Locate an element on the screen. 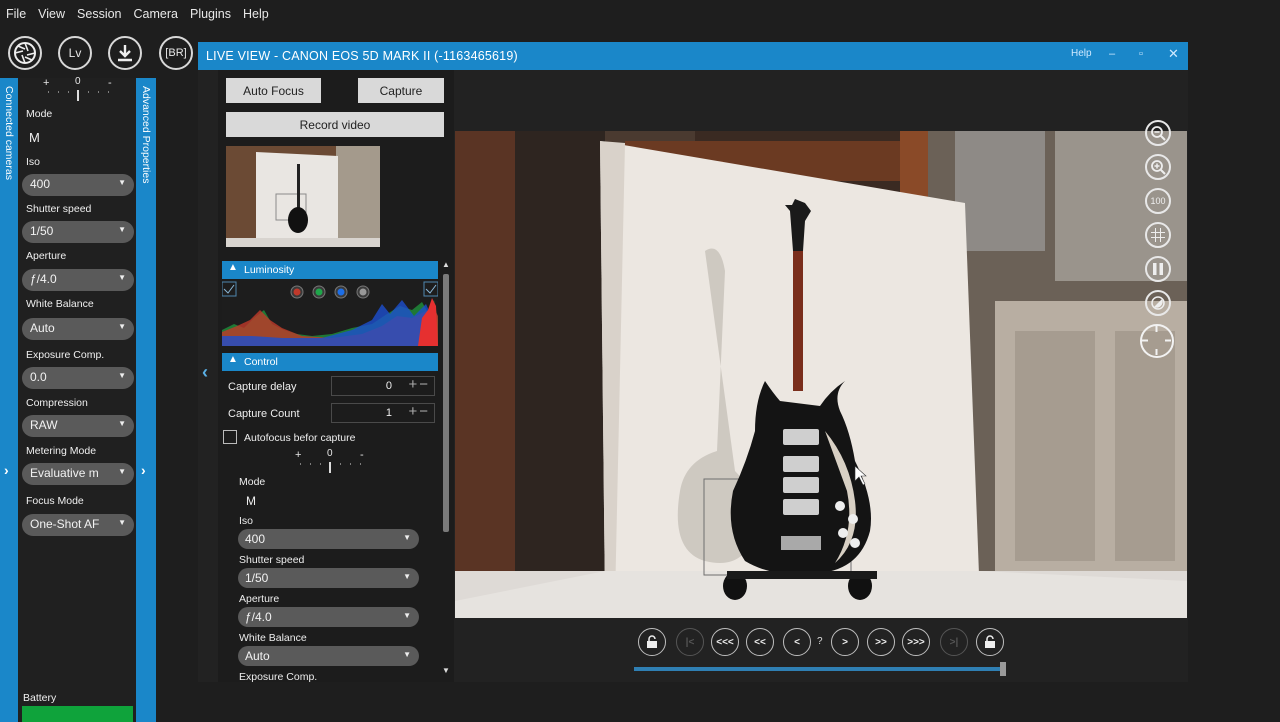  panel-scrollbar: ▲ ▼ is located at coordinates (446, 470).